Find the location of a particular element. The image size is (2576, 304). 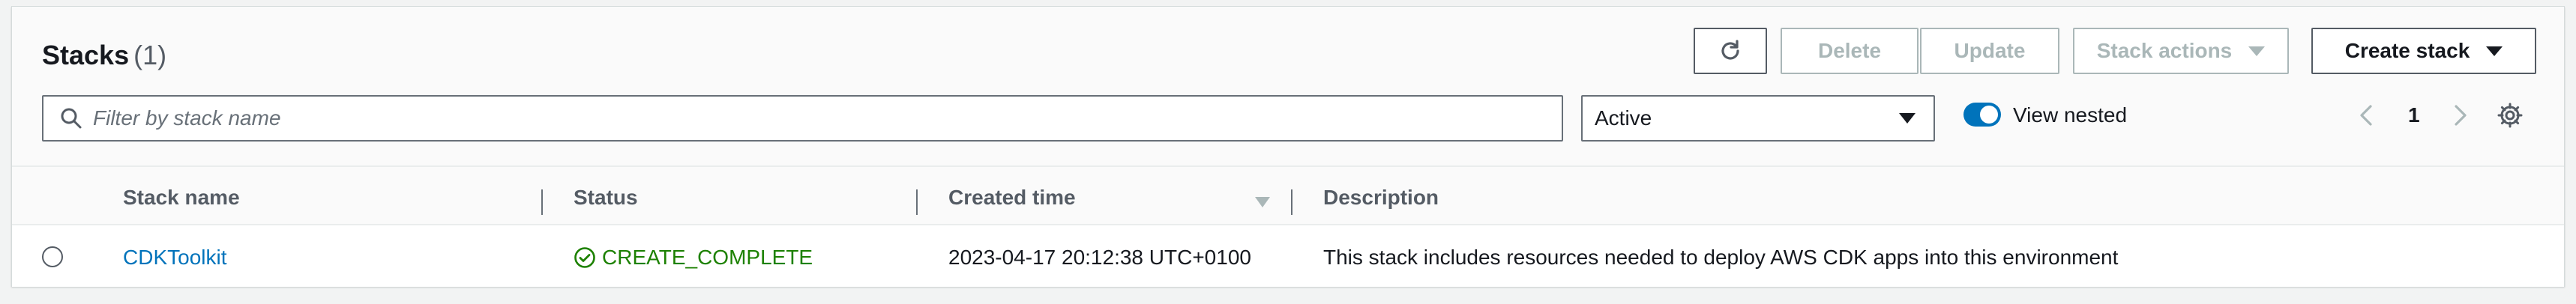

delete-button: Delete is located at coordinates (1850, 51).